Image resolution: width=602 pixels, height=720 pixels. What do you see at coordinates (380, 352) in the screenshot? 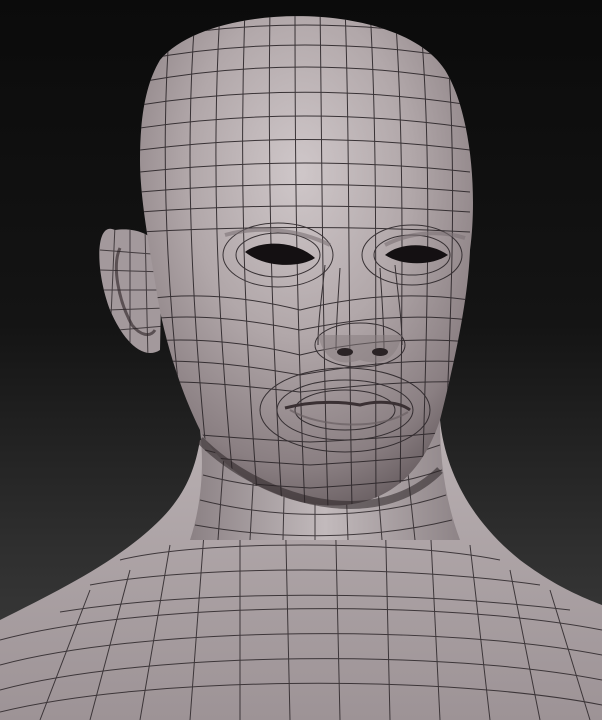
I see `right-nostril` at bounding box center [380, 352].